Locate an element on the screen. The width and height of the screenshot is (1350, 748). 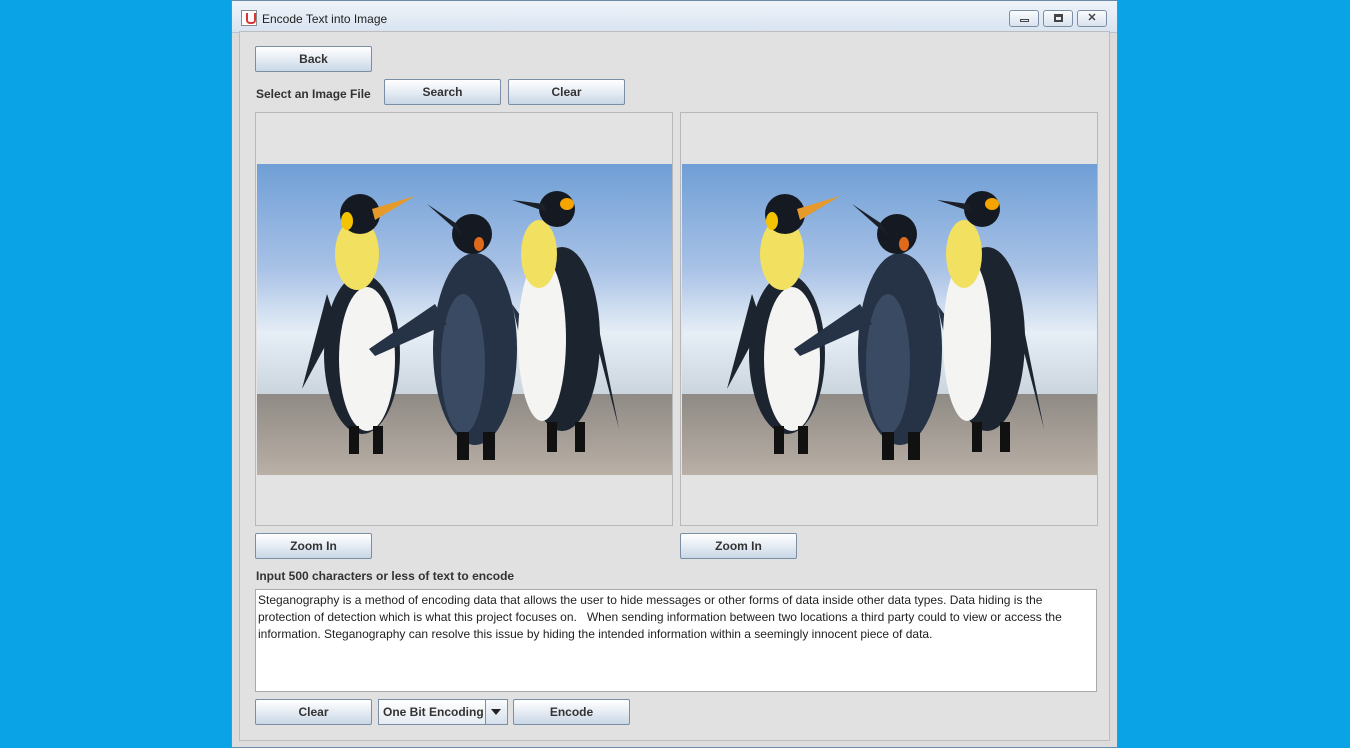
encode-button: Encode is located at coordinates (571, 712).